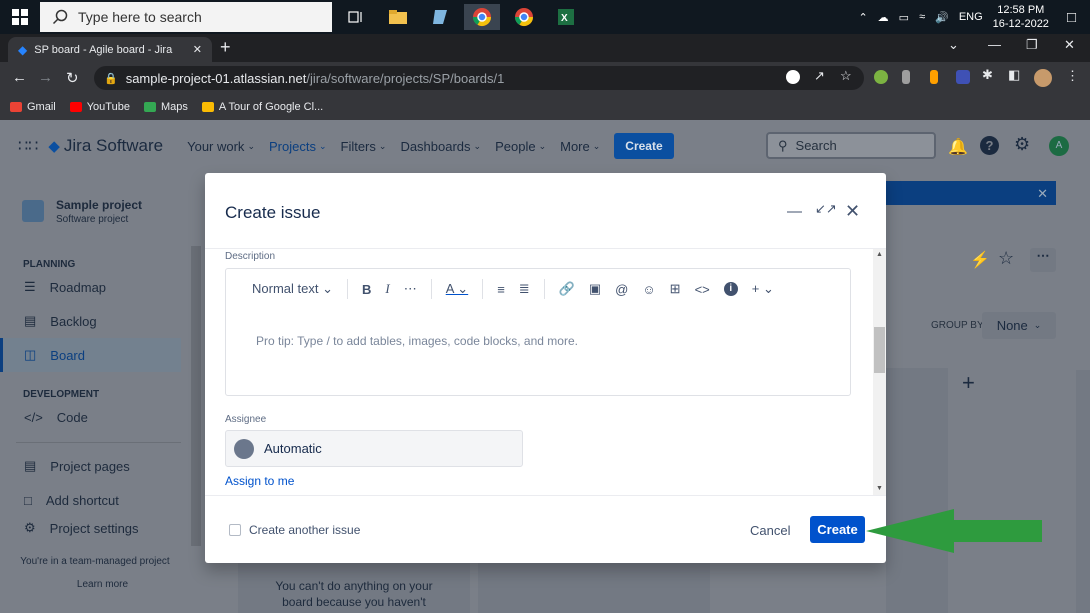 This screenshot has height=613, width=1090. Describe the element at coordinates (235, 530) in the screenshot. I see `create-another-checkbox` at that location.